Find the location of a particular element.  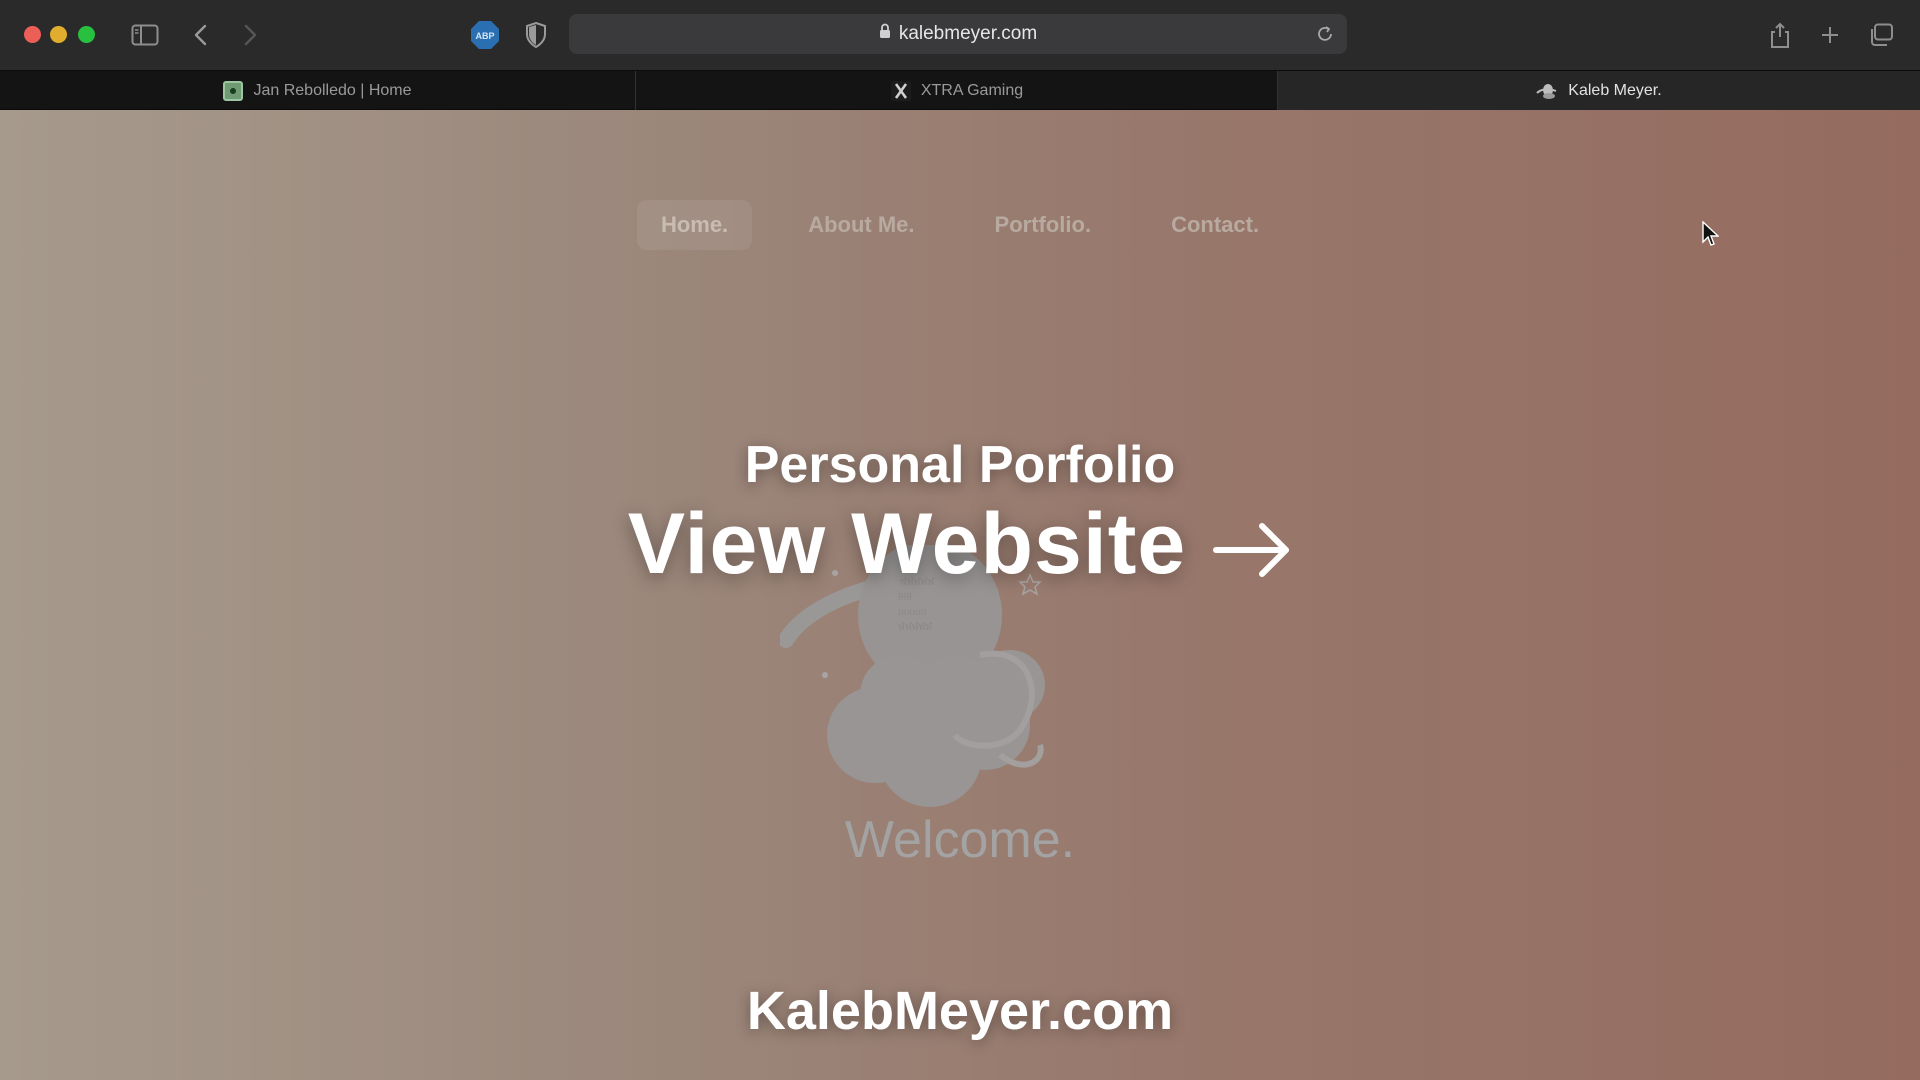

tab-jan-rebolledo: Jan Rebolledo | Home is located at coordinates (318, 90).